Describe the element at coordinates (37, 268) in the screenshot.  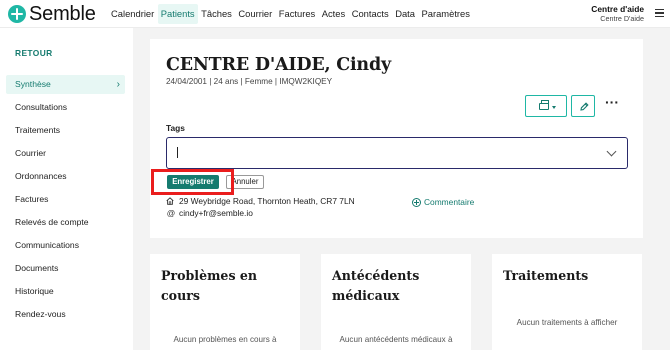
I see `sidebar-item-label: Documents` at that location.